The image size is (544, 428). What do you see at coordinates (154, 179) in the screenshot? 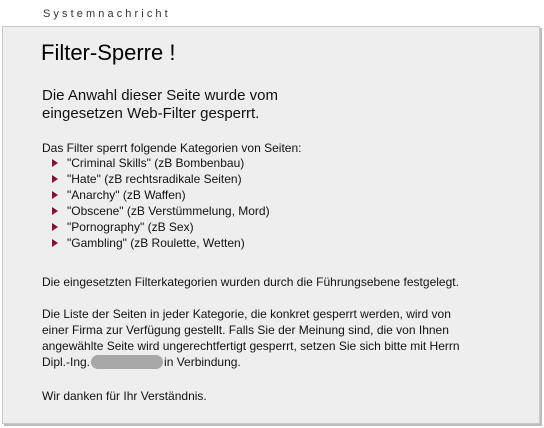
I see `category-label: "Hate" (zB rechtsradikale Seiten)` at bounding box center [154, 179].